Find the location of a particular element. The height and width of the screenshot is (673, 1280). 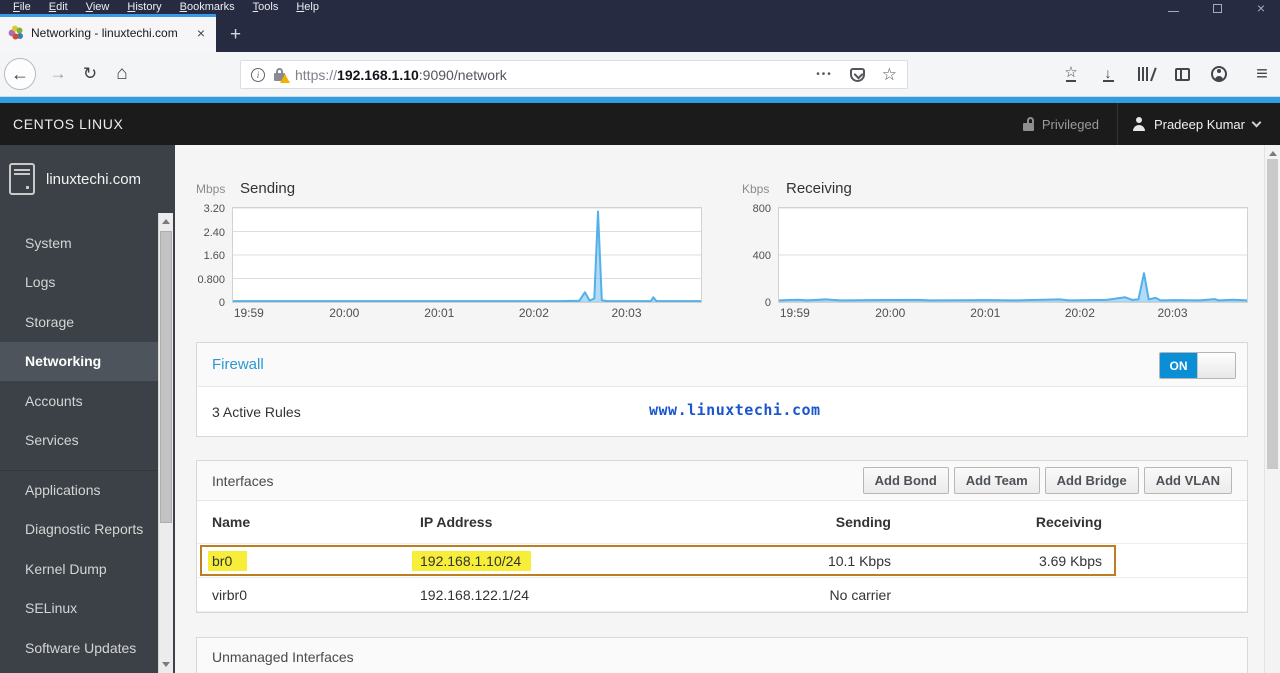

y-axis-labels: 0 0.800 1.60 2.40 3.20 is located at coordinates (214, 256).